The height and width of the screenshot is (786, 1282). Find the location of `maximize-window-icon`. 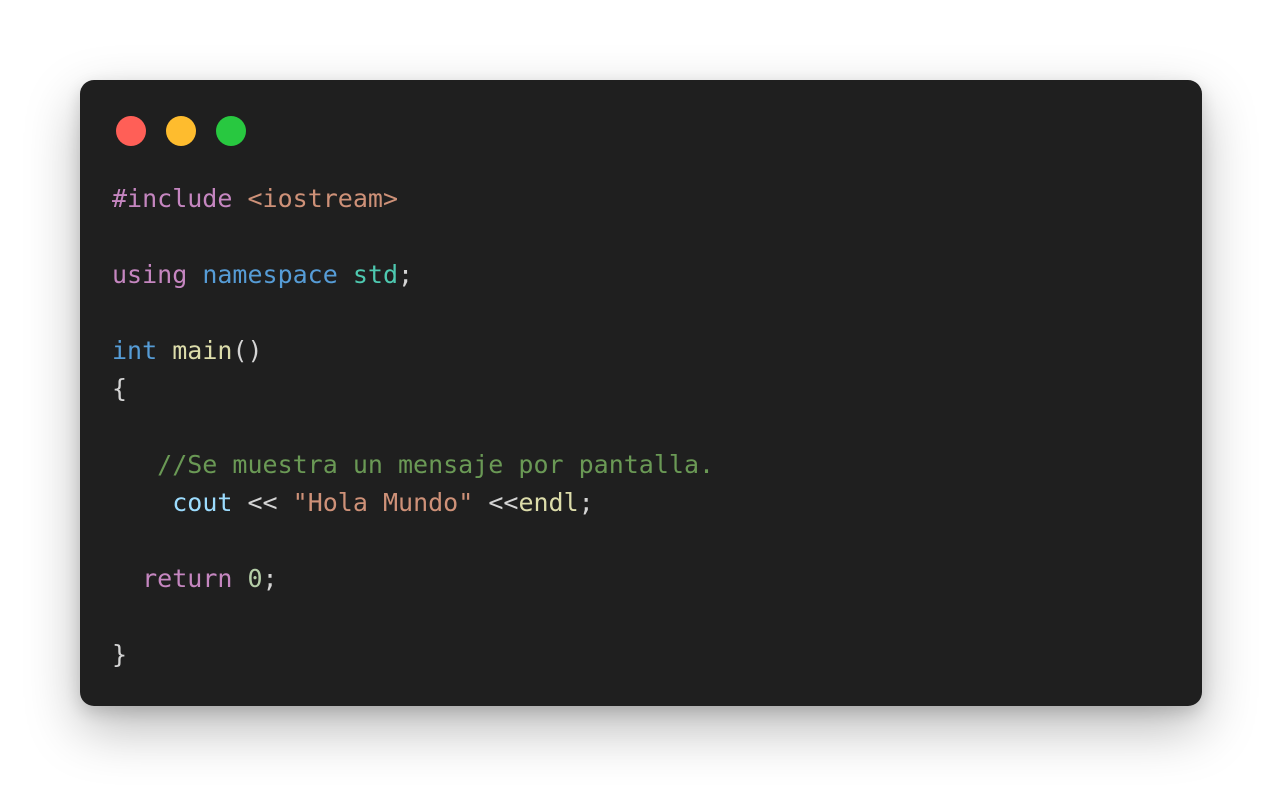

maximize-window-icon is located at coordinates (231, 131).